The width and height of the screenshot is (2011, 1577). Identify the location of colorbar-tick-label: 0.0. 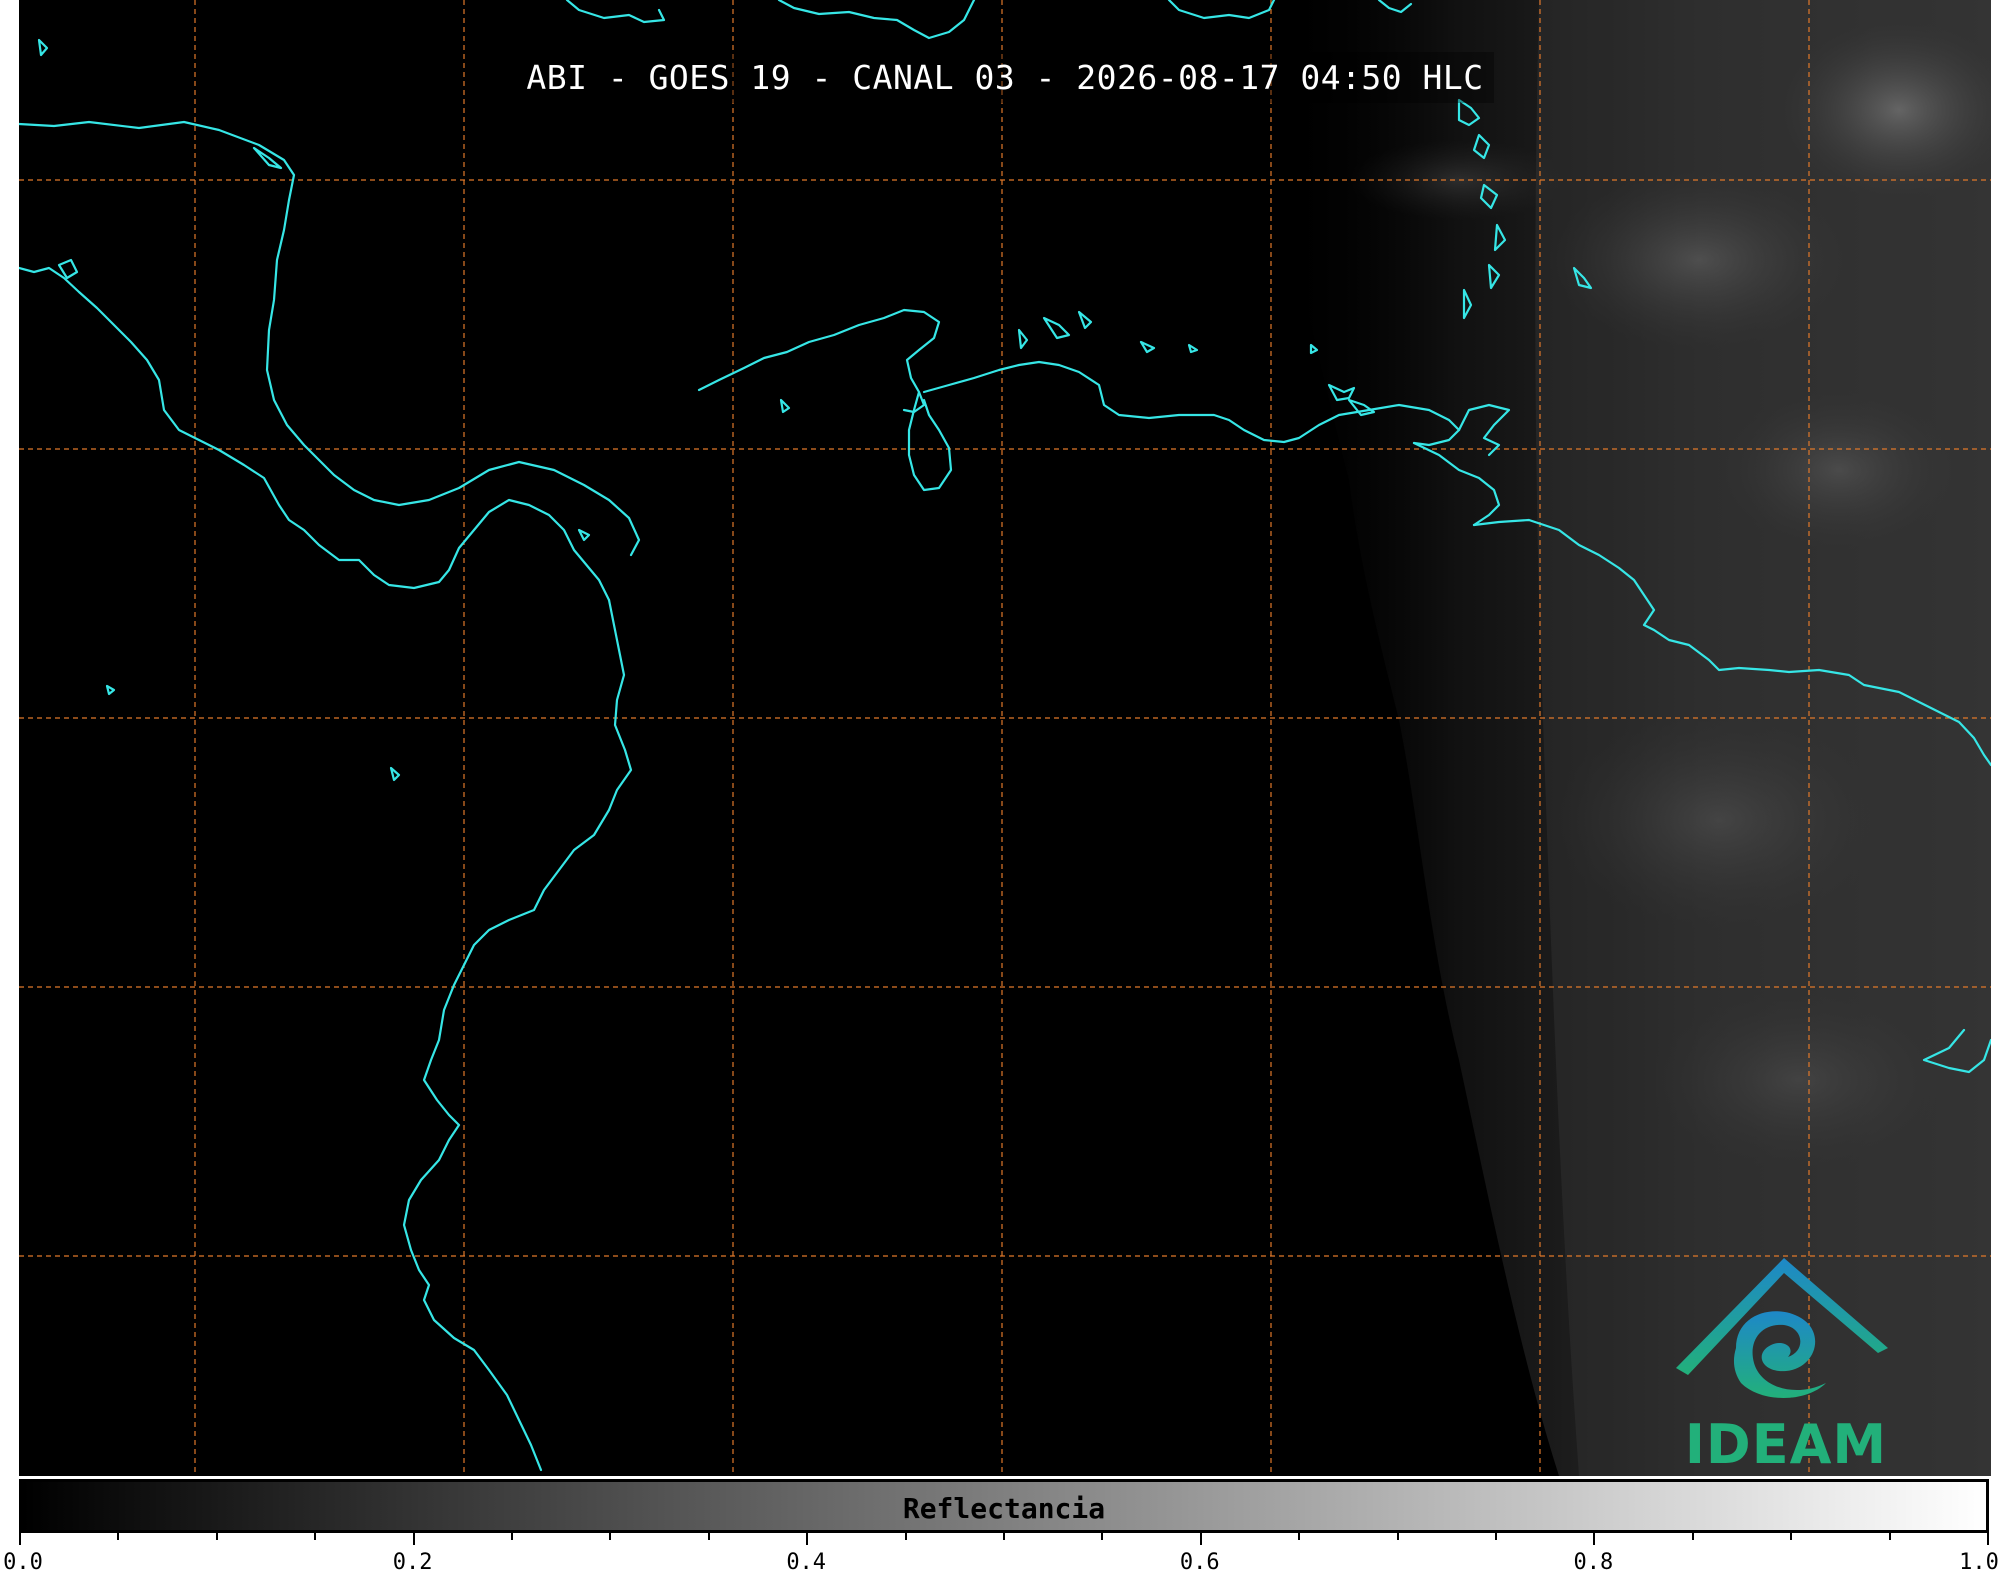
(23, 1562).